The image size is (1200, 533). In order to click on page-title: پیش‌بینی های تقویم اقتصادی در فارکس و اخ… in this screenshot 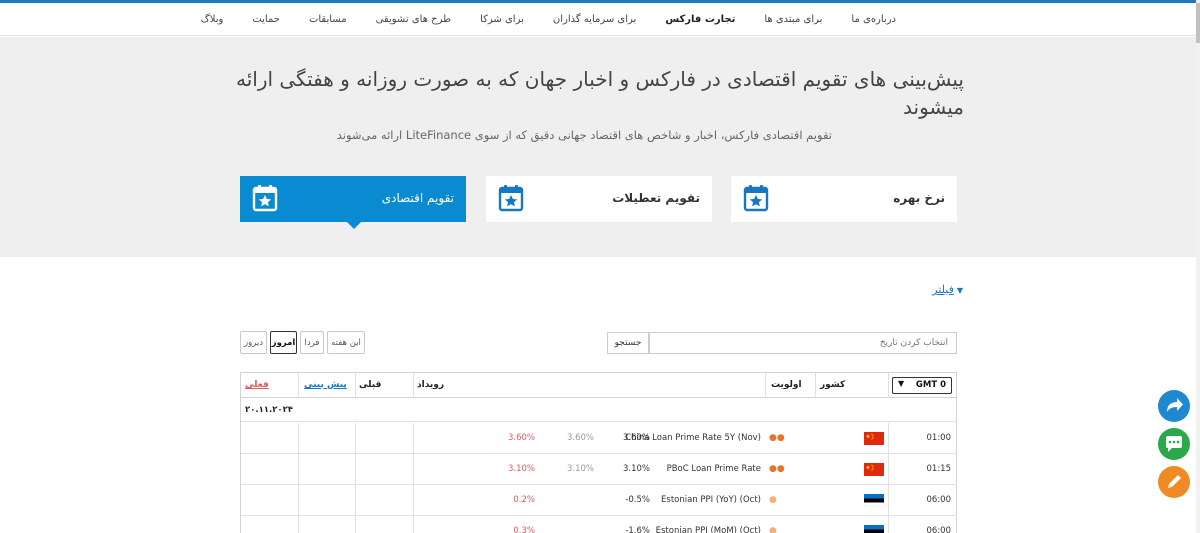, I will do `click(599, 93)`.